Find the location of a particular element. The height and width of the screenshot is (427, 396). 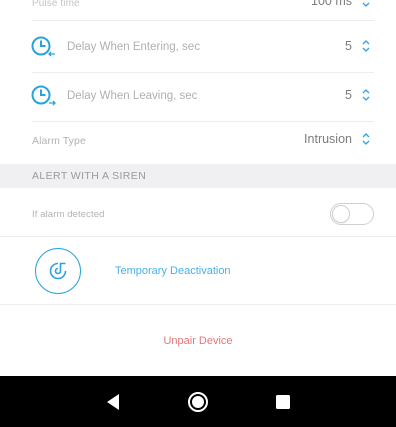

unpair-device-row: Unpair Device is located at coordinates (198, 341).